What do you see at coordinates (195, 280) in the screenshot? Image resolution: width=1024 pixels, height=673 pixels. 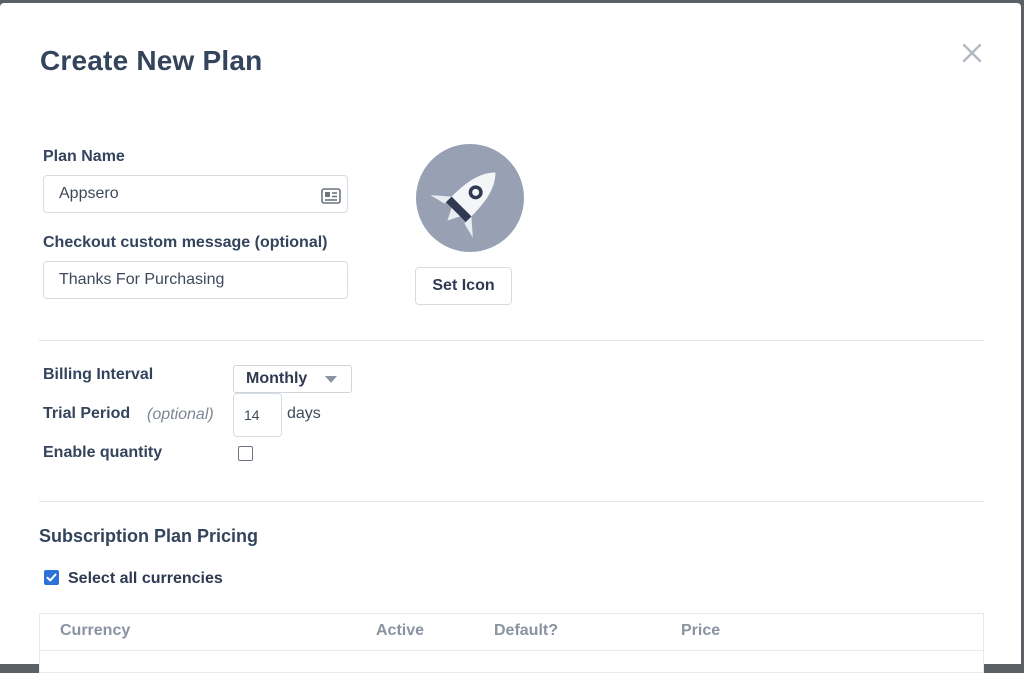 I see `checkout-message-input: Thanks For Purchasing` at bounding box center [195, 280].